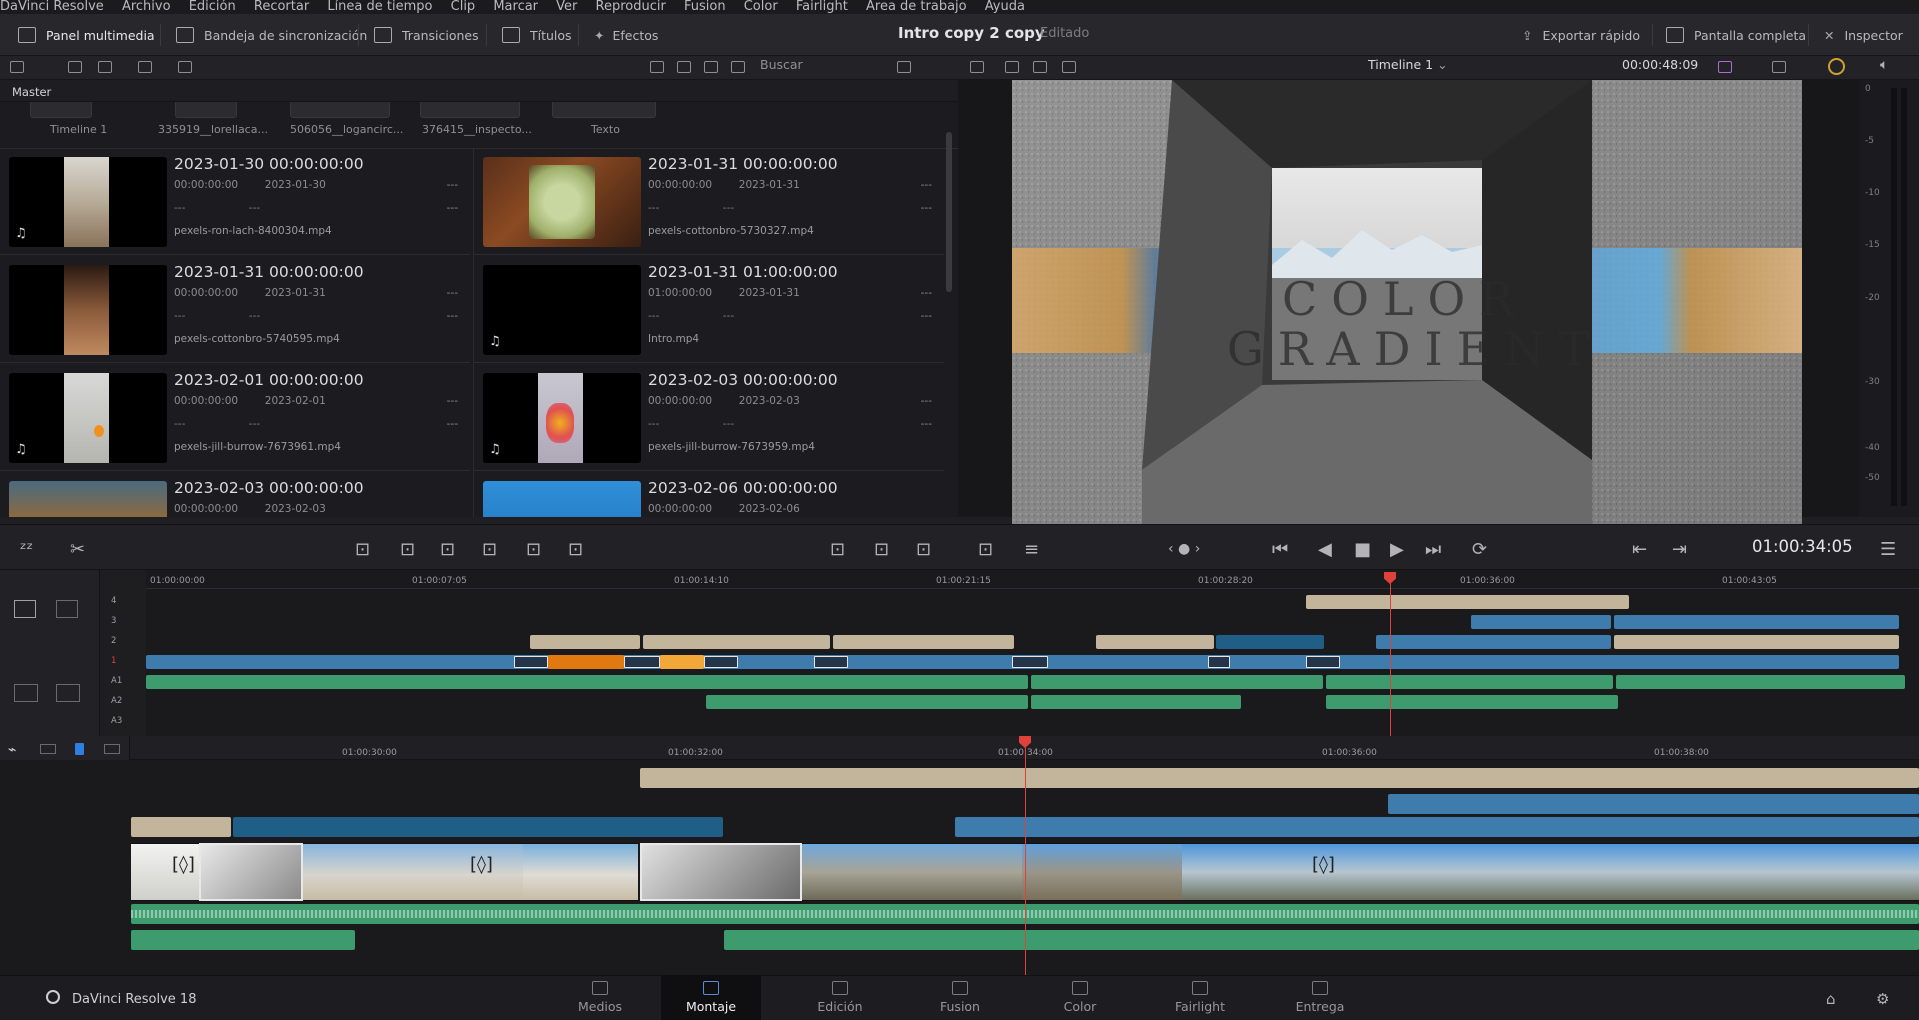 This screenshot has width=1919, height=1020. What do you see at coordinates (1408, 64) in the screenshot?
I see `timeline-selector: Timeline 1 ⌄` at bounding box center [1408, 64].